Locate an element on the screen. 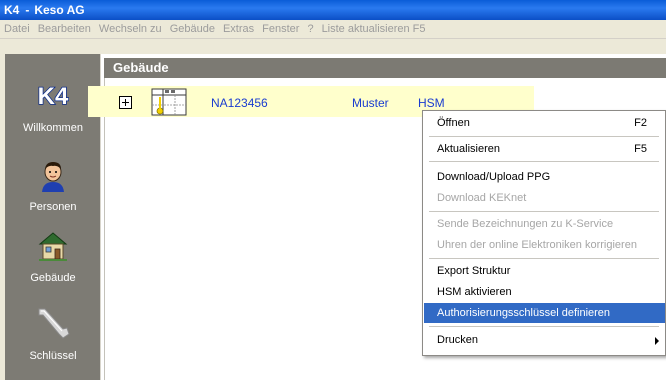 This screenshot has height=380, width=666. person-icon is located at coordinates (53, 177).